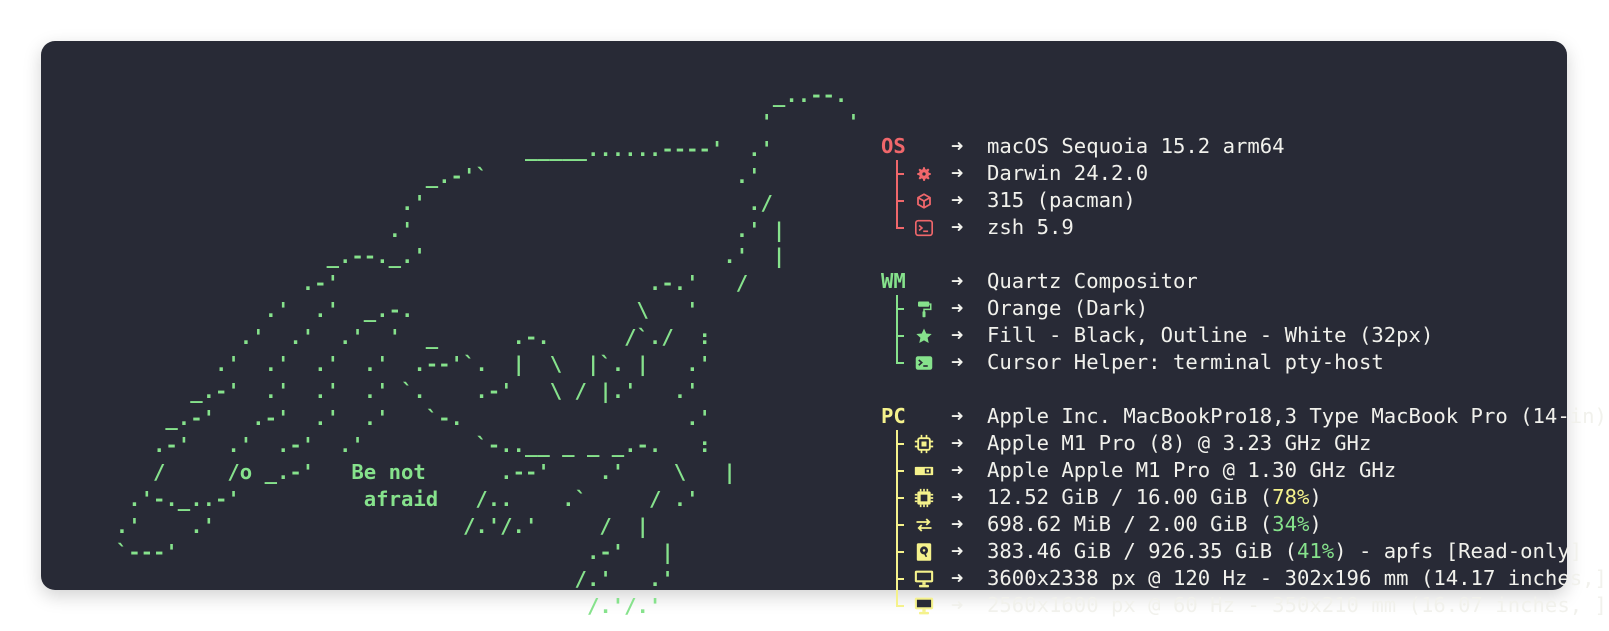 This screenshot has height=631, width=1609. I want to click on section-value: macOS Sequoia 15.2 arm64, so click(1136, 146).